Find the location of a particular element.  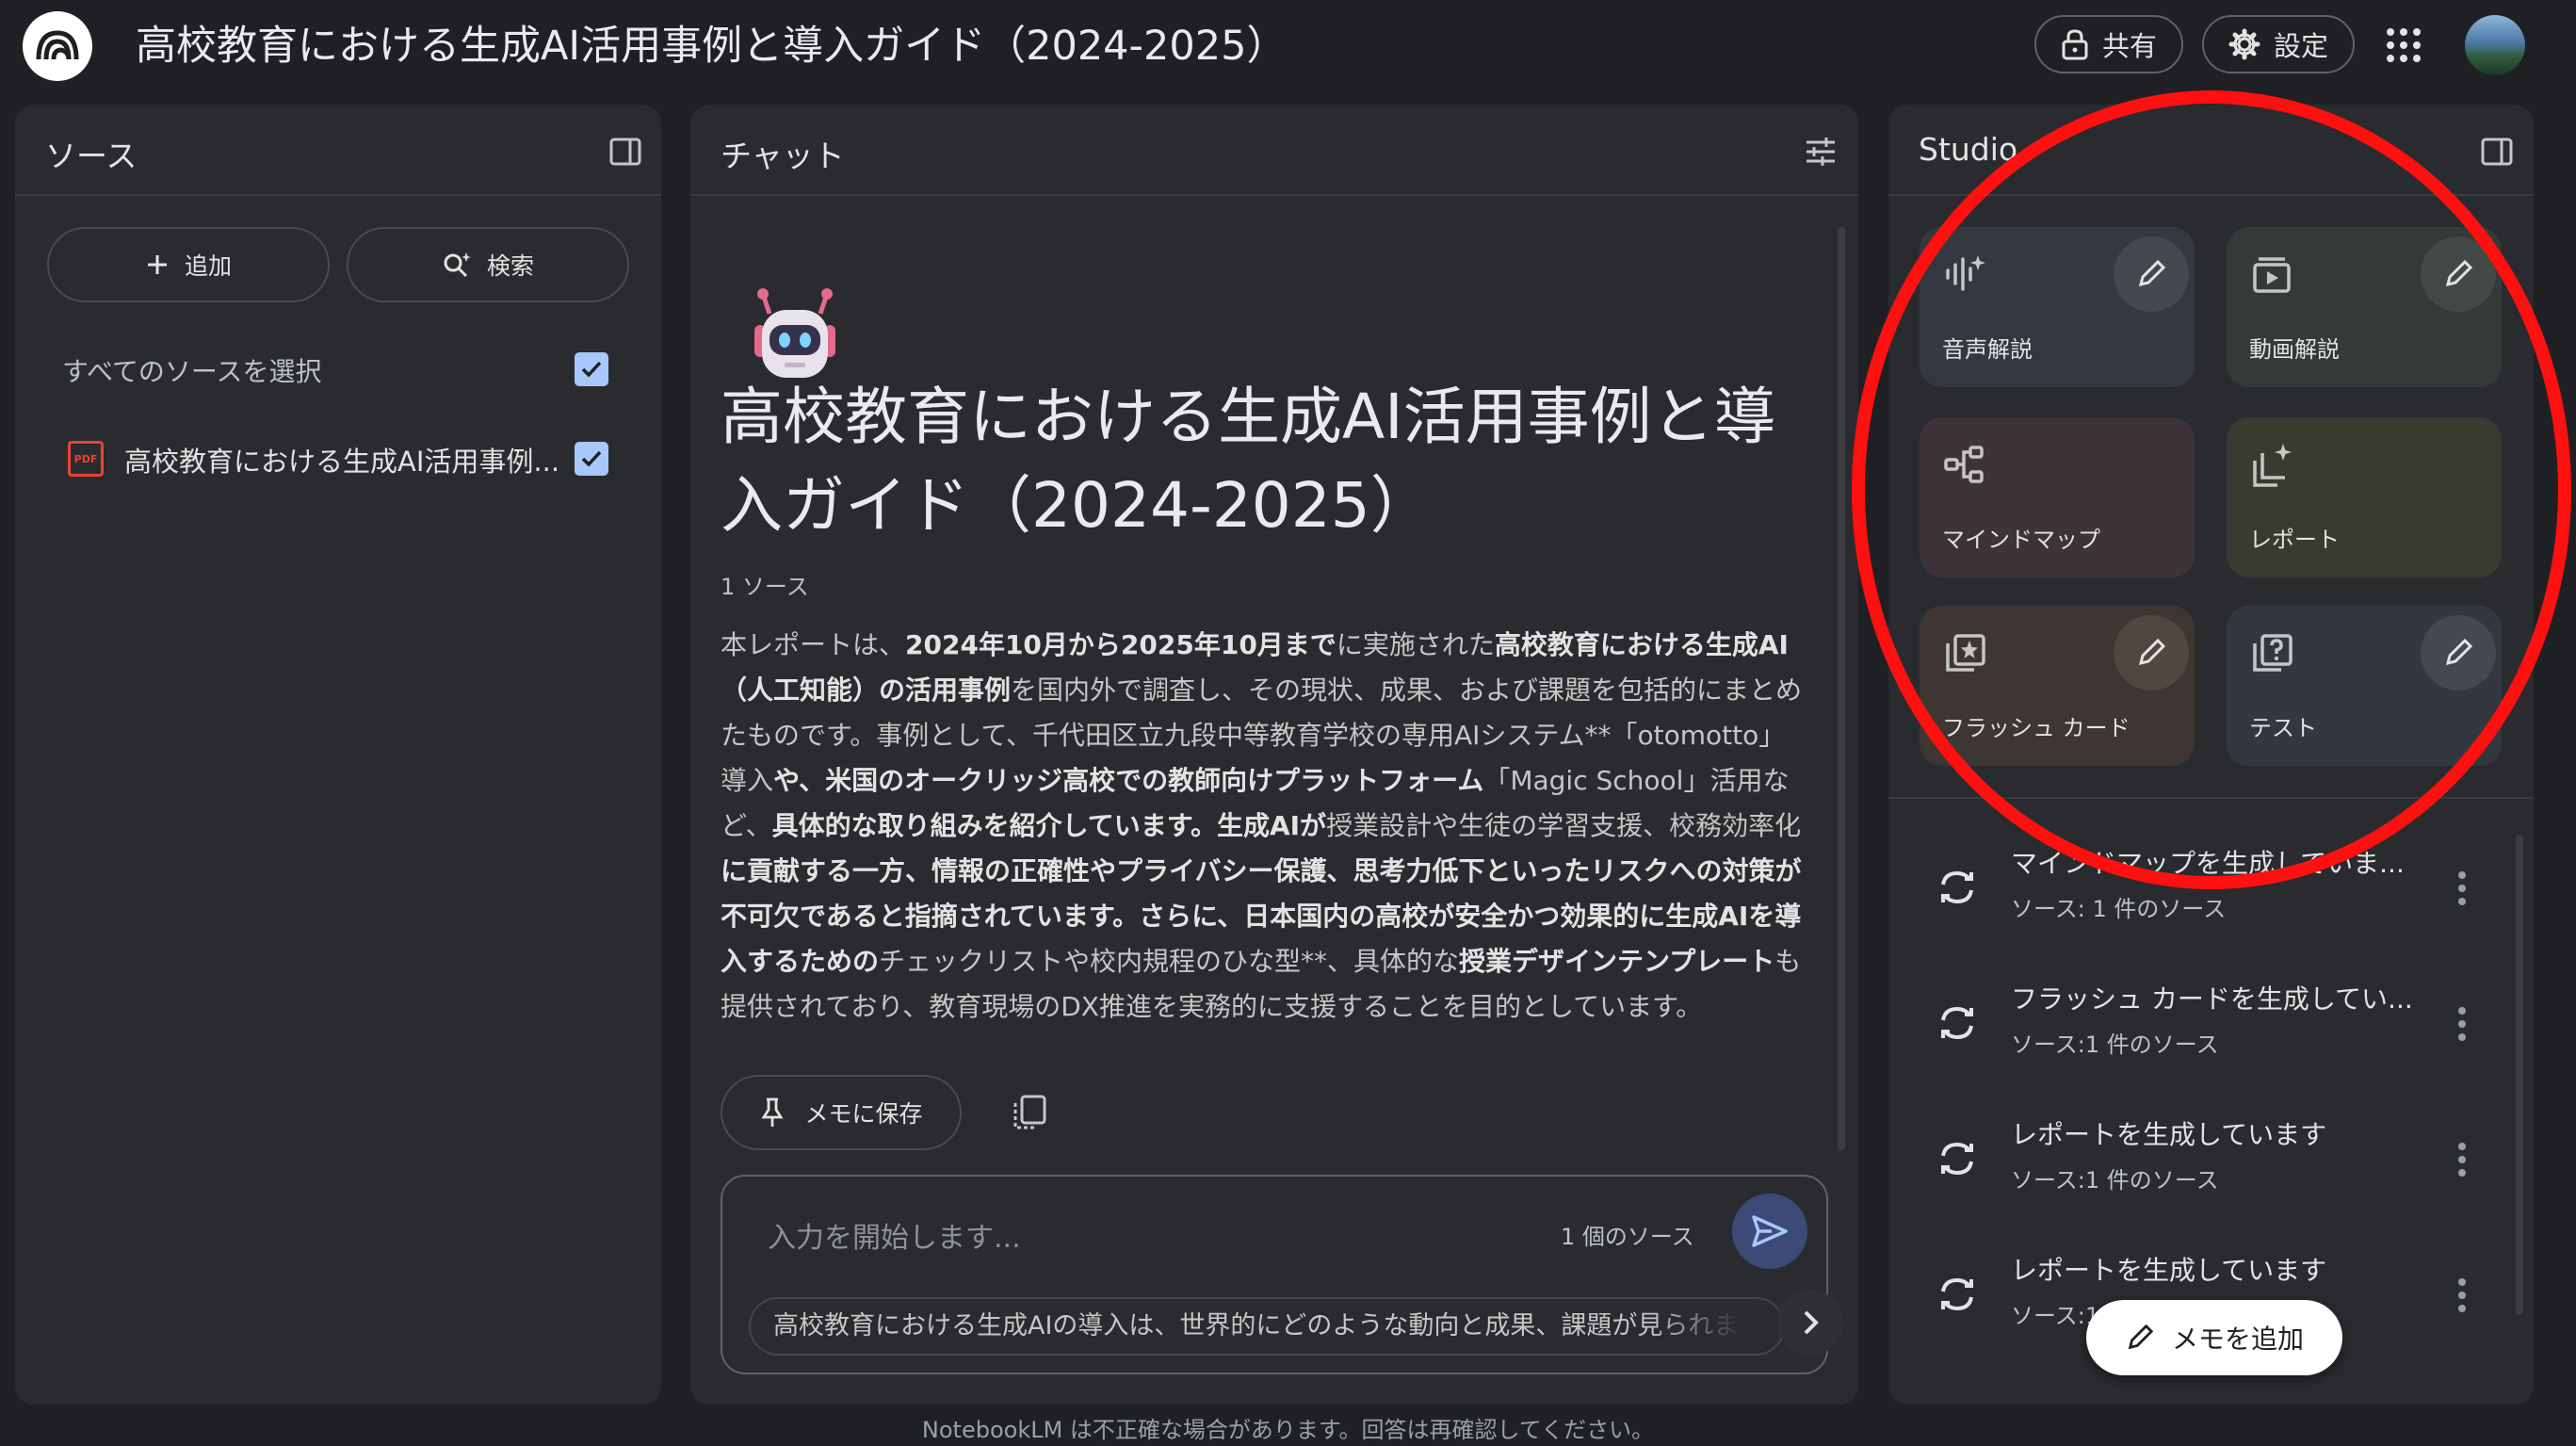

share-label: 共有 is located at coordinates (2130, 46).